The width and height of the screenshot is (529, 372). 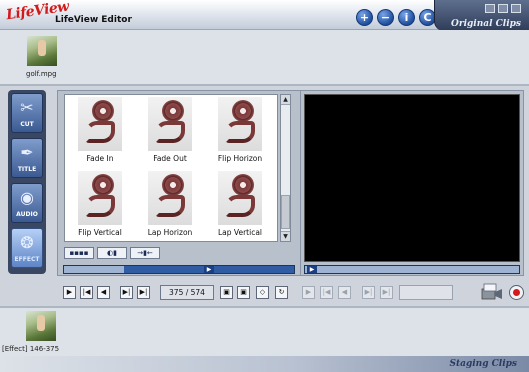 What do you see at coordinates (187, 292) in the screenshot?
I see `frame-counter: 375 / 574` at bounding box center [187, 292].